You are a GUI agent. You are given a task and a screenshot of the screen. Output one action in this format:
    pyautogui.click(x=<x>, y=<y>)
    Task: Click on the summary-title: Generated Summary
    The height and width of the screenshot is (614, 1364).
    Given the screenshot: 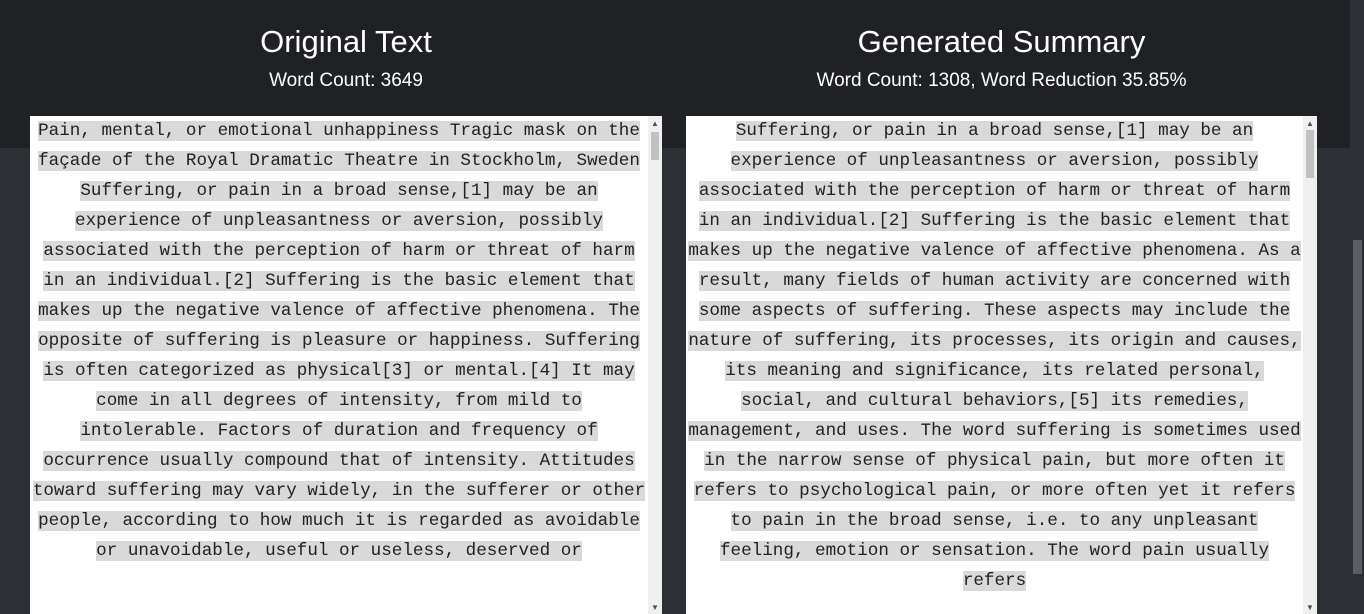 What is the action you would take?
    pyautogui.click(x=1001, y=41)
    